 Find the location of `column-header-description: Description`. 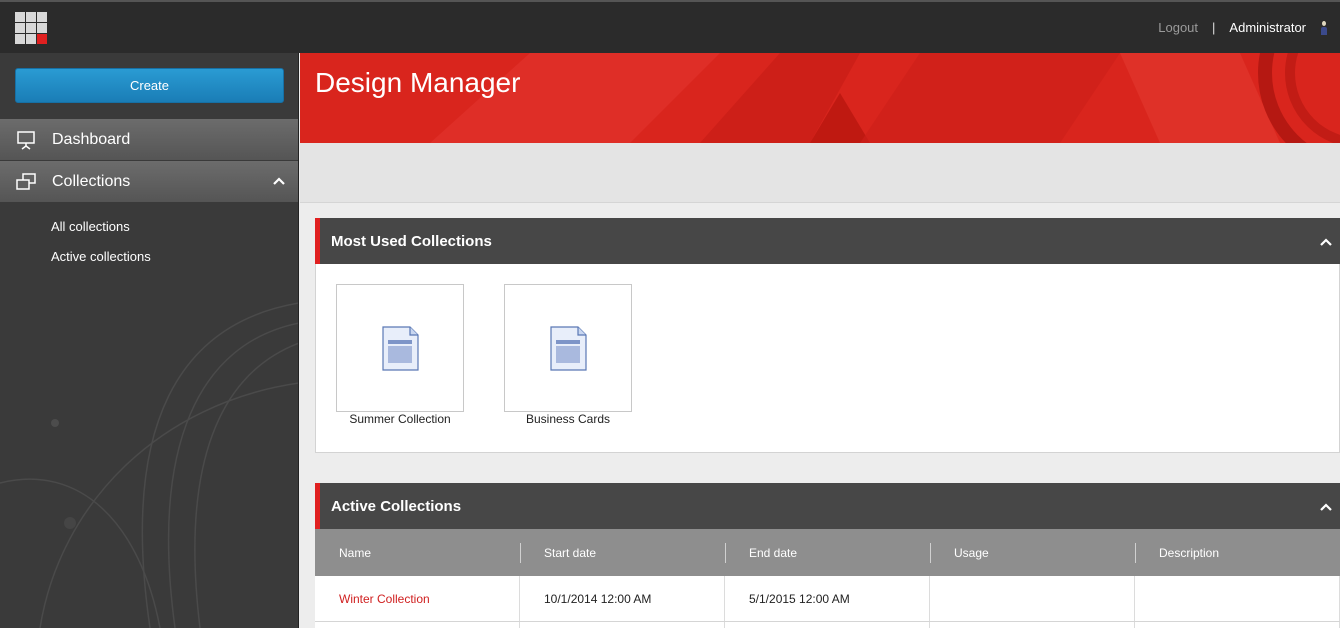

column-header-description: Description is located at coordinates (1237, 552).